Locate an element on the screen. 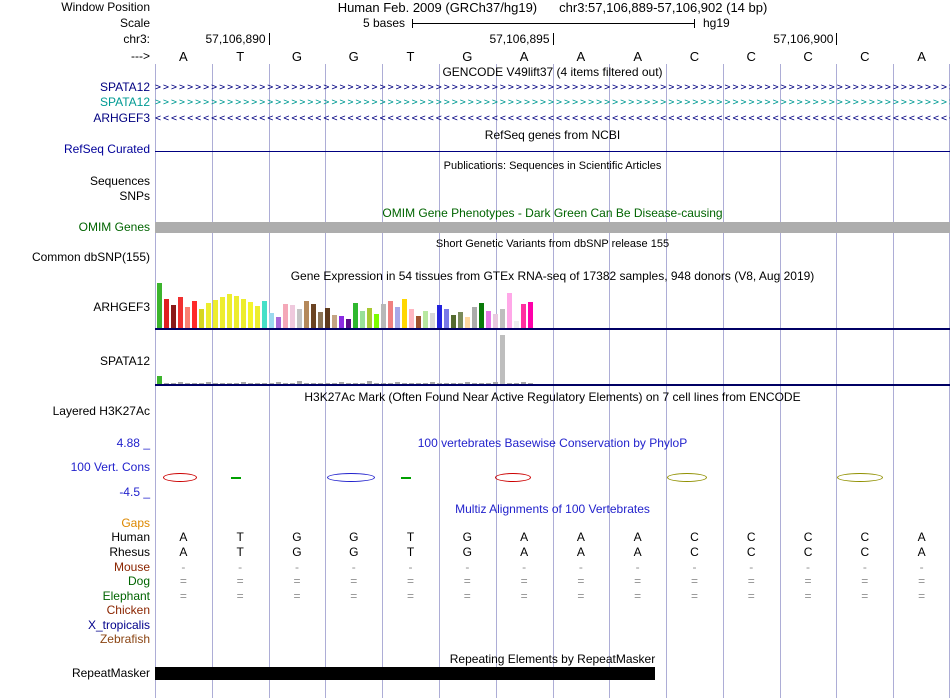 The image size is (950, 698). alignment-cell: A is located at coordinates (921, 552).